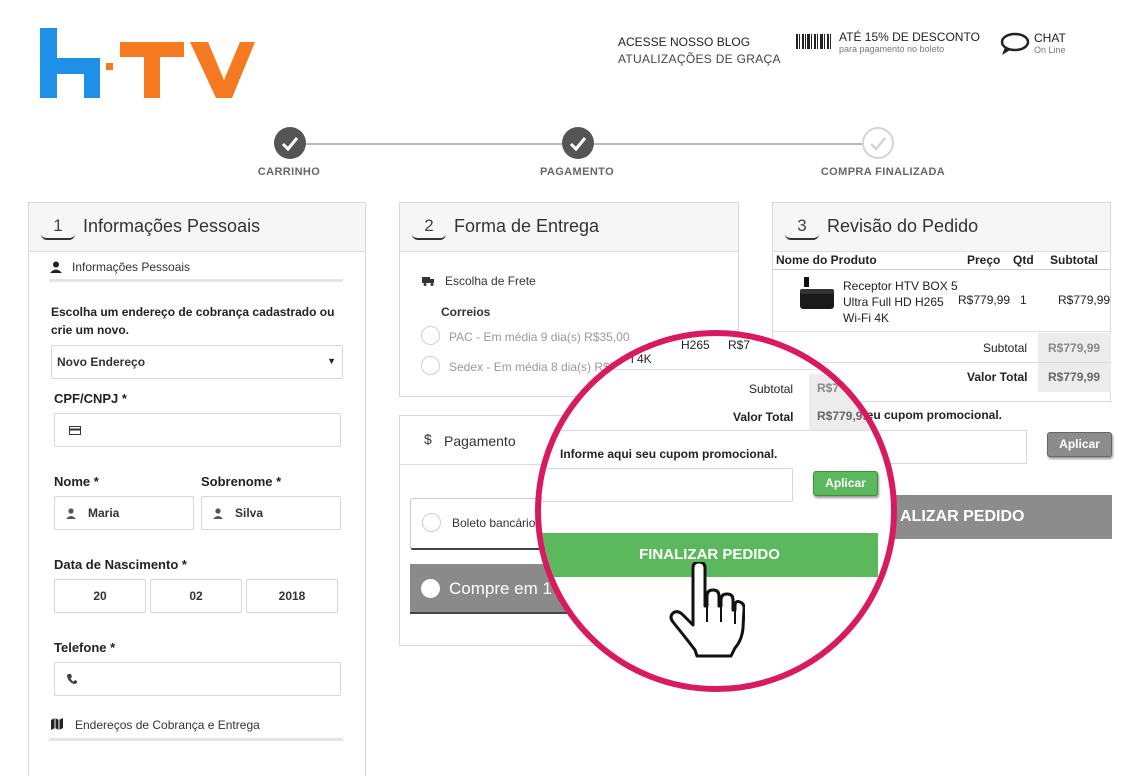 This screenshot has height=776, width=1132. I want to click on htv-logo, so click(147, 65).